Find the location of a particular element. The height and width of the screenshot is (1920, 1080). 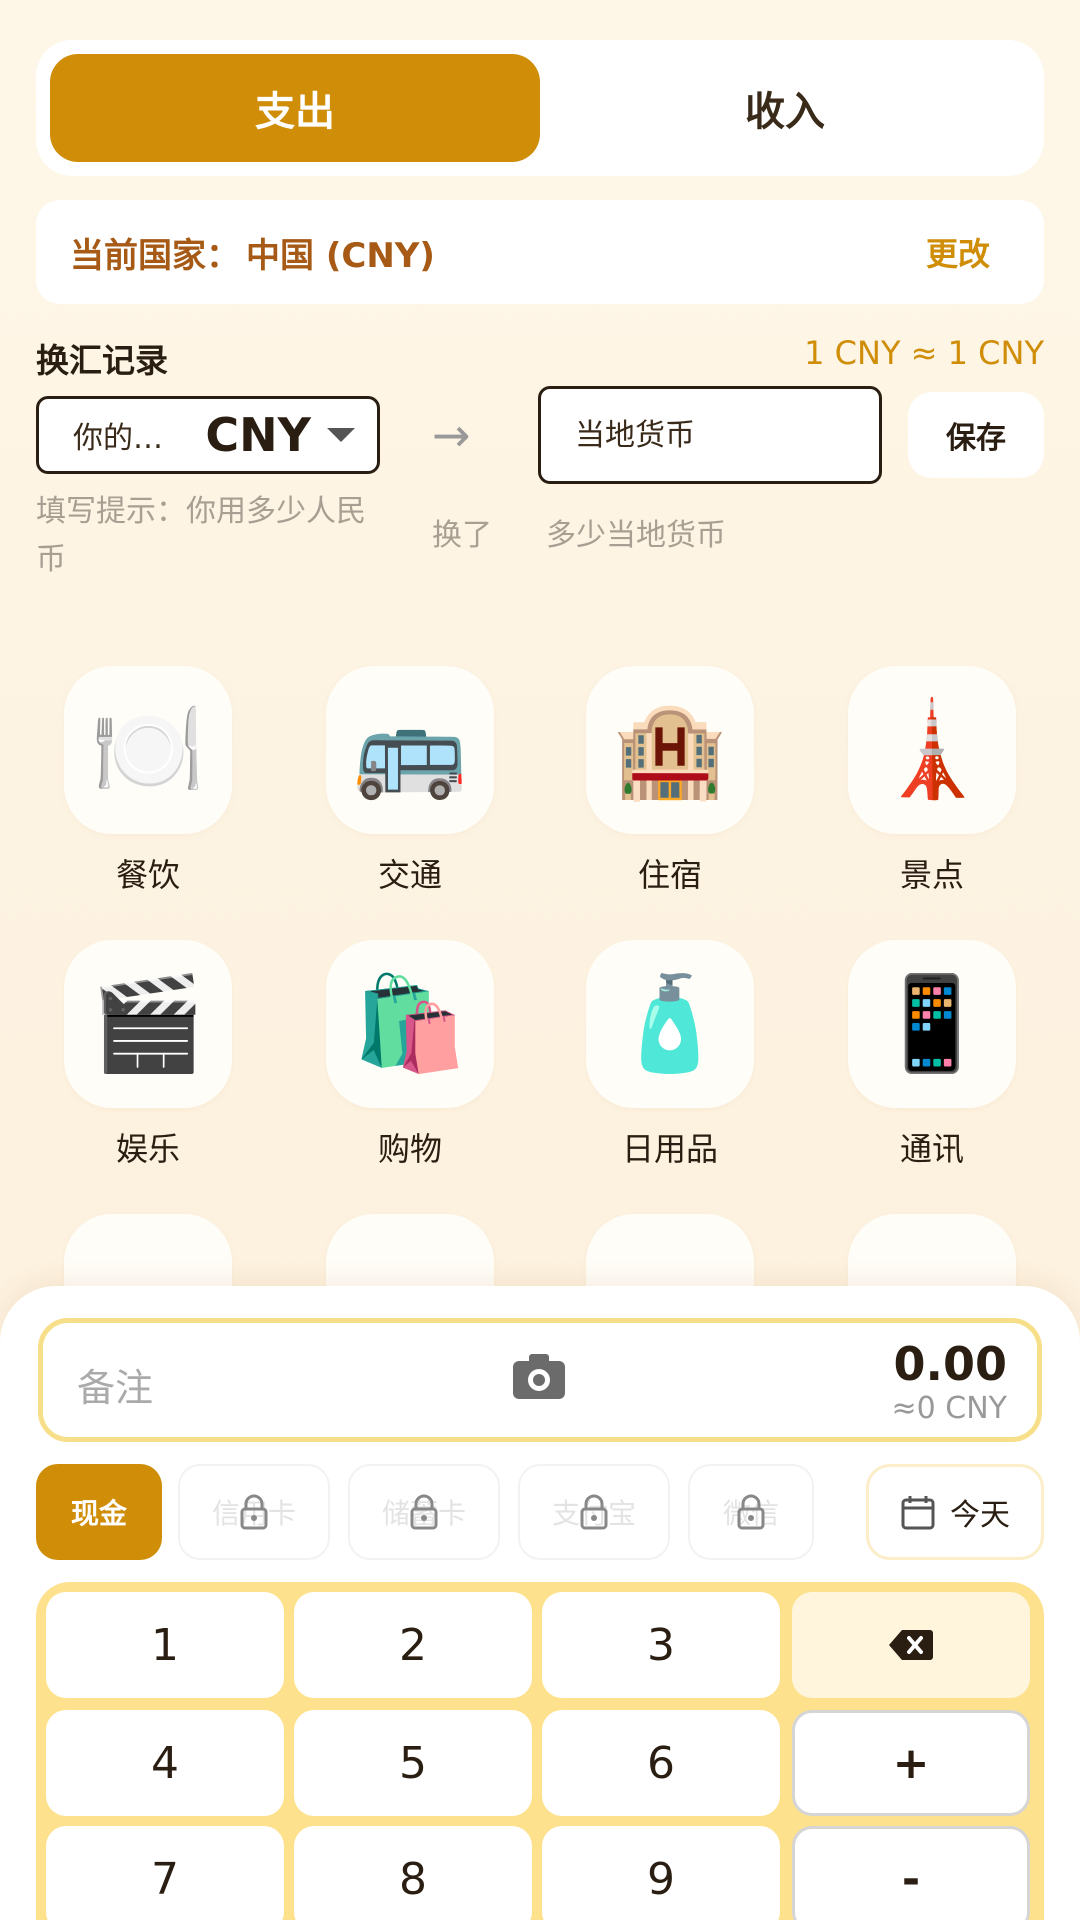

amount-display: 0.00 is located at coordinates (950, 1364).